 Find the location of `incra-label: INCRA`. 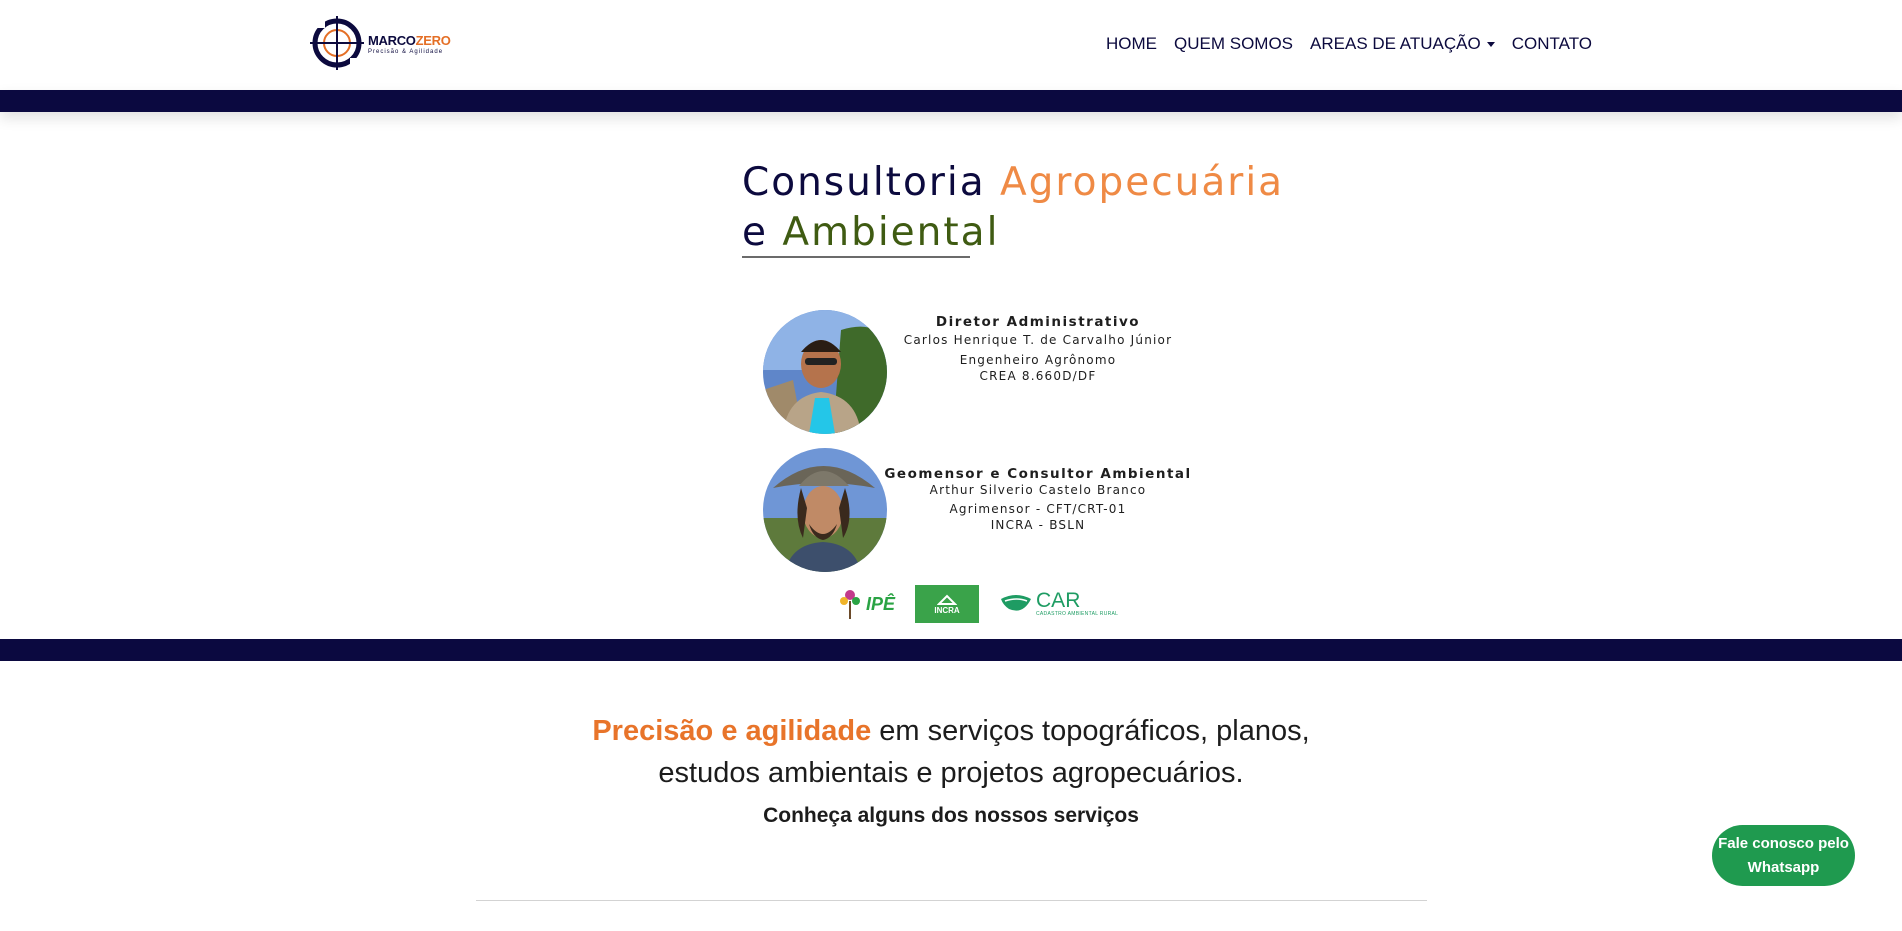

incra-label: INCRA is located at coordinates (947, 610).